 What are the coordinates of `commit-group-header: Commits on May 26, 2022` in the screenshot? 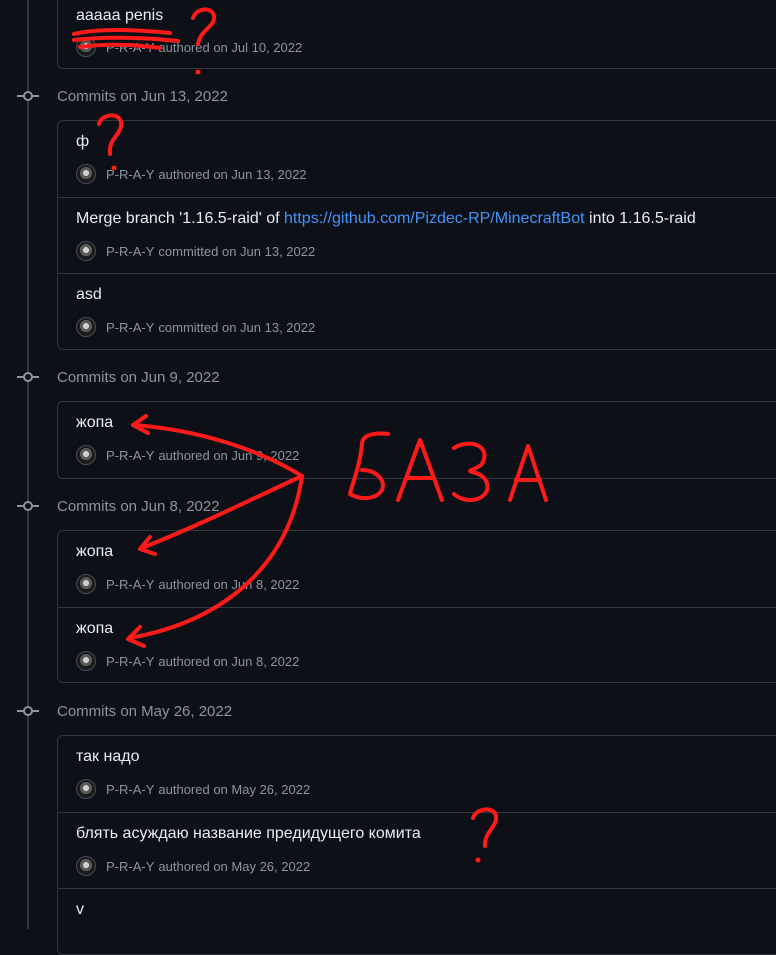 It's located at (388, 711).